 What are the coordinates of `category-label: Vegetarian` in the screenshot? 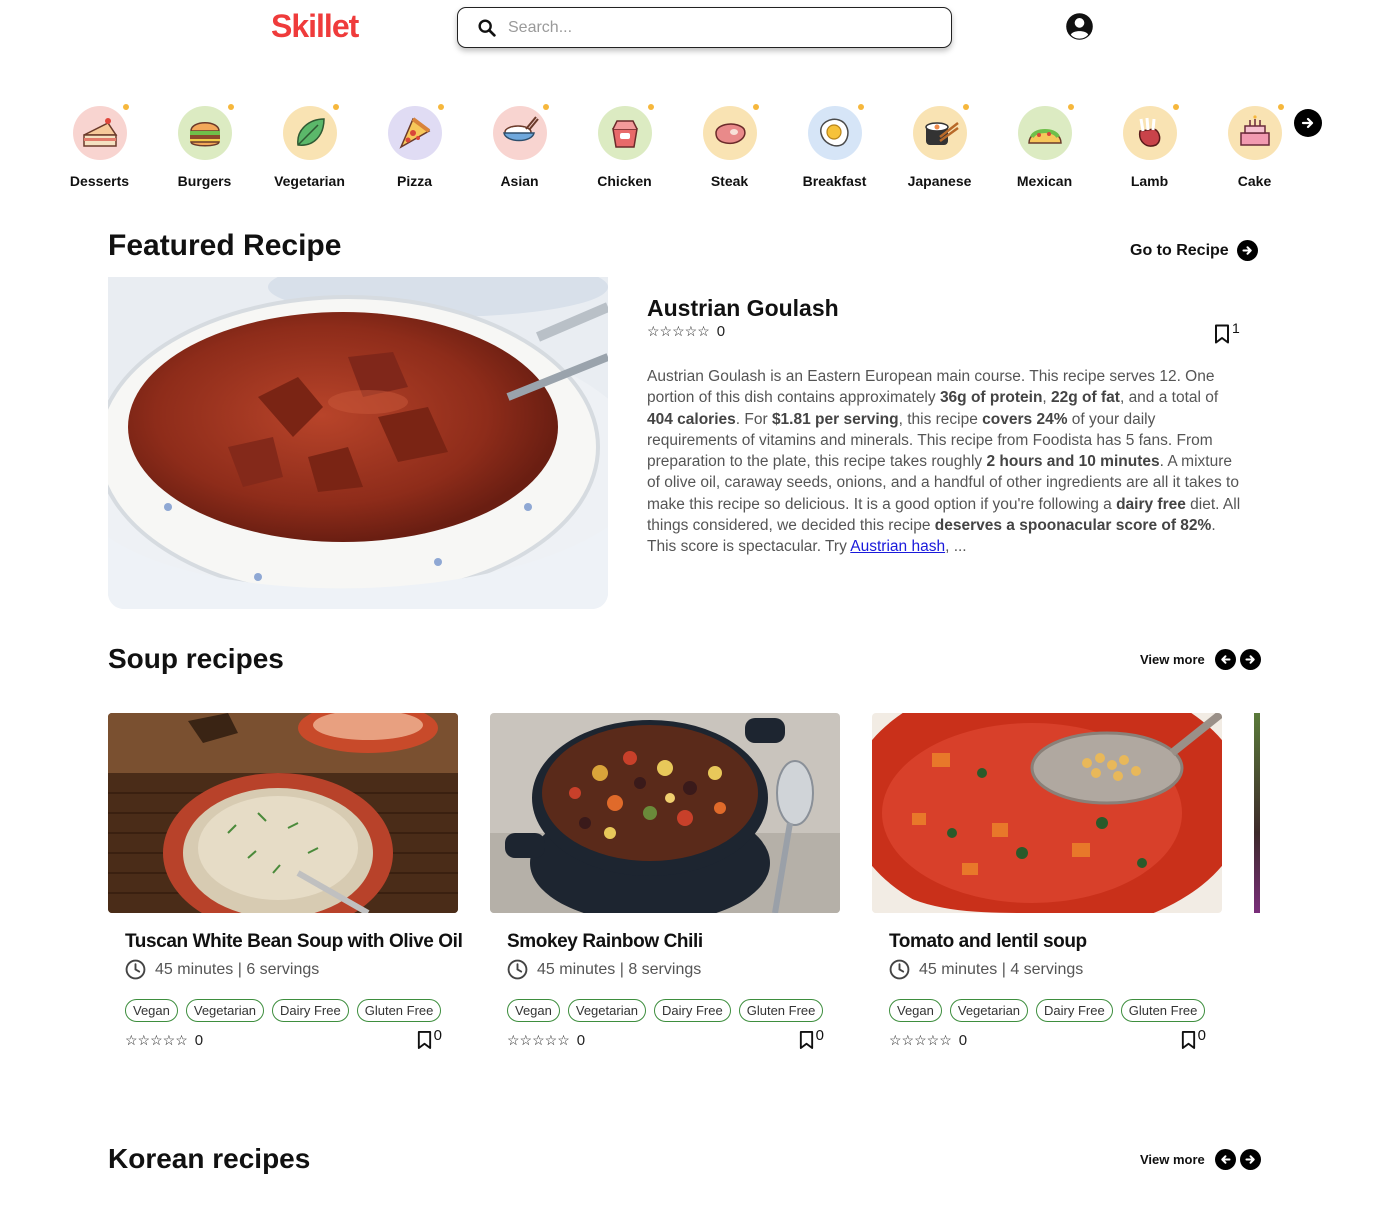 It's located at (309, 181).